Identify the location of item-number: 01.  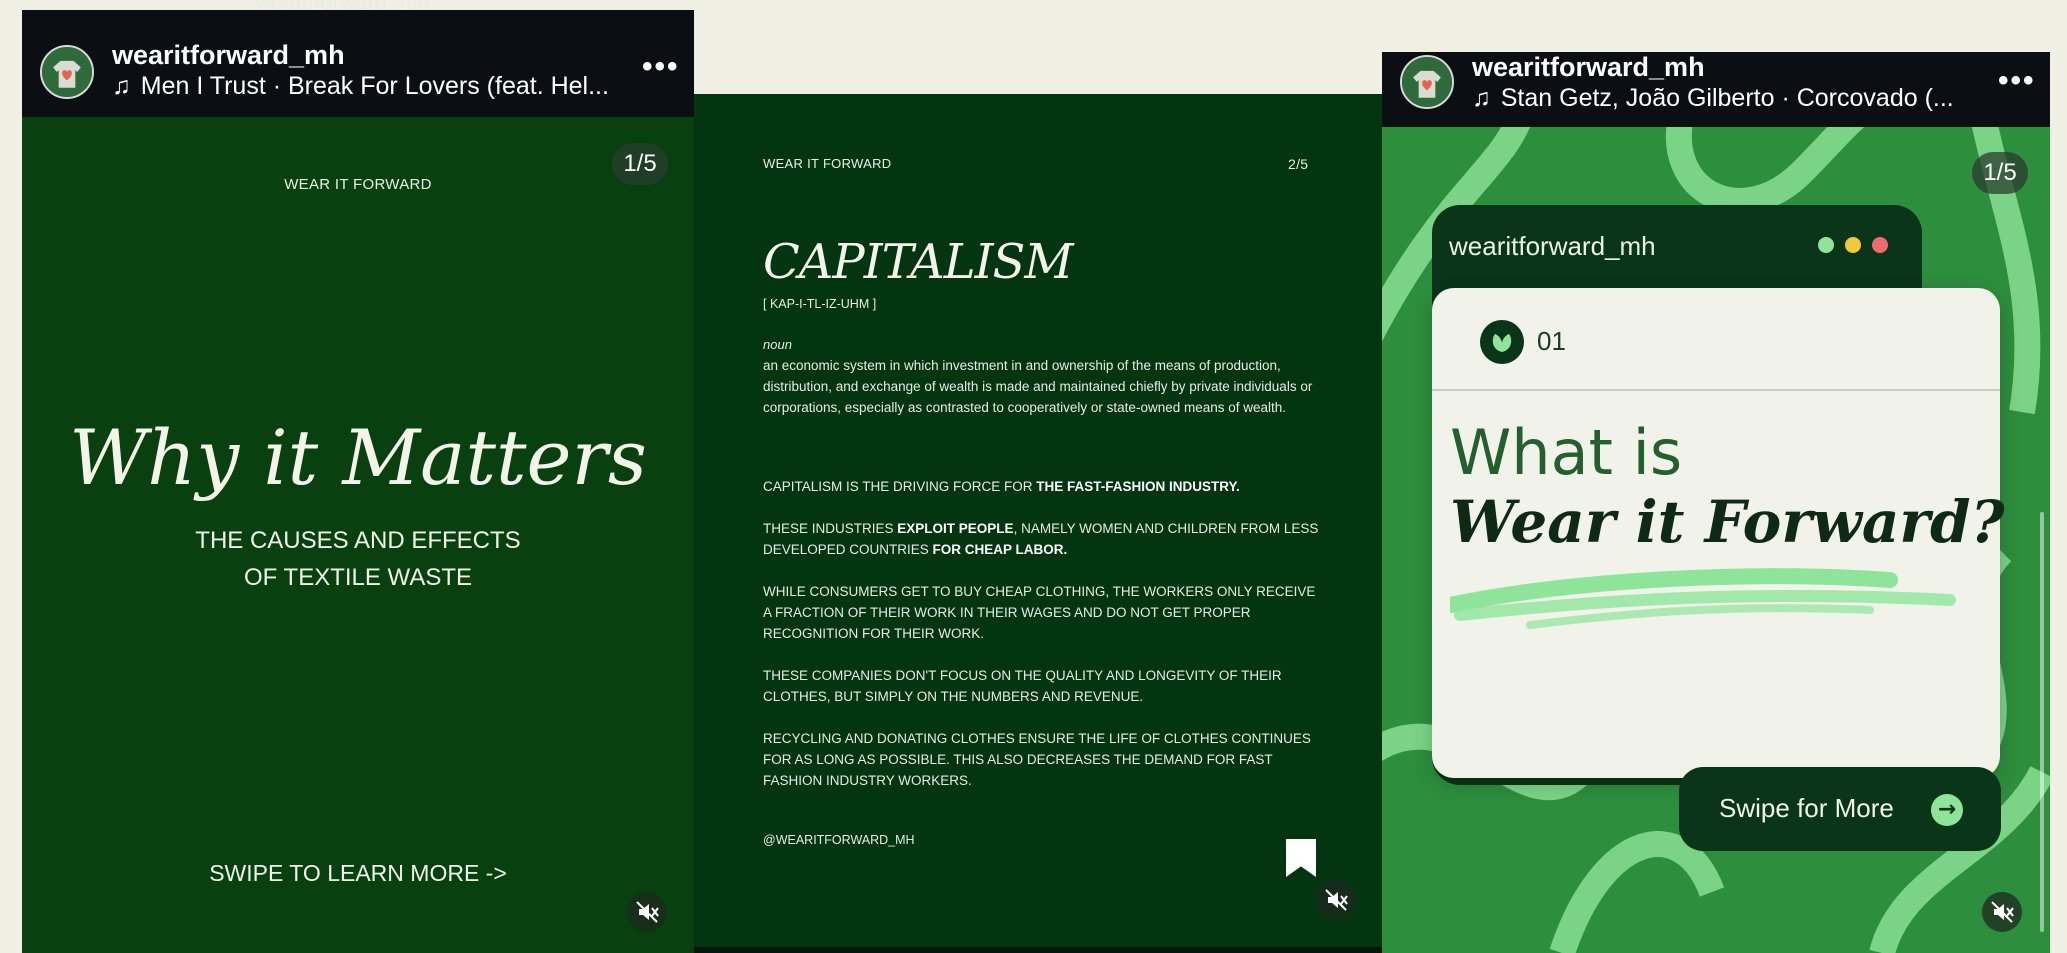
(1551, 341).